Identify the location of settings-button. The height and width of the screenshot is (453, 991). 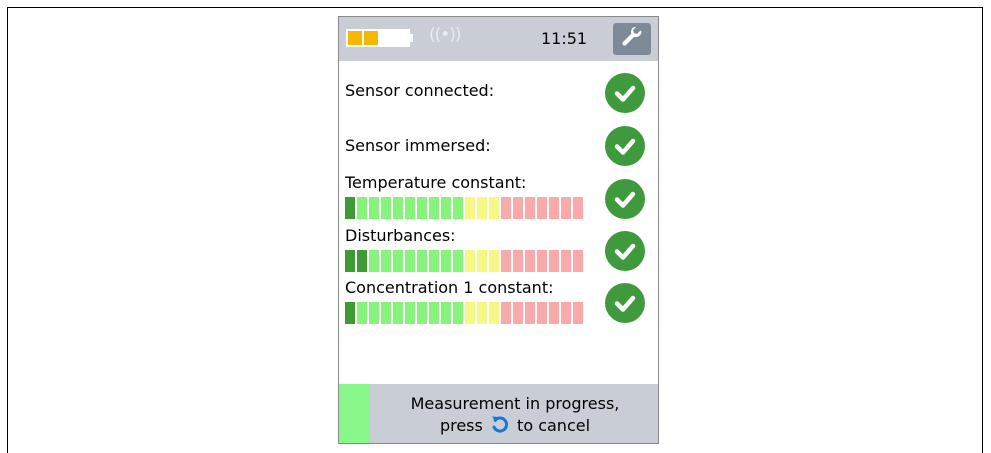
(632, 39).